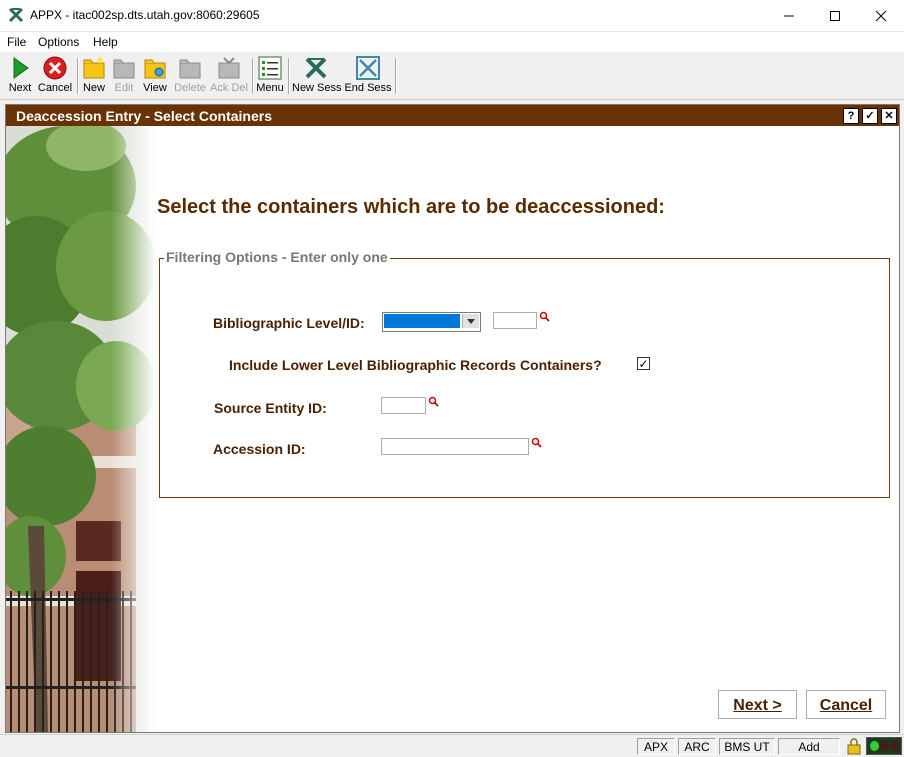 The image size is (904, 757). Describe the element at coordinates (757, 704) in the screenshot. I see `next-button: Next >` at that location.